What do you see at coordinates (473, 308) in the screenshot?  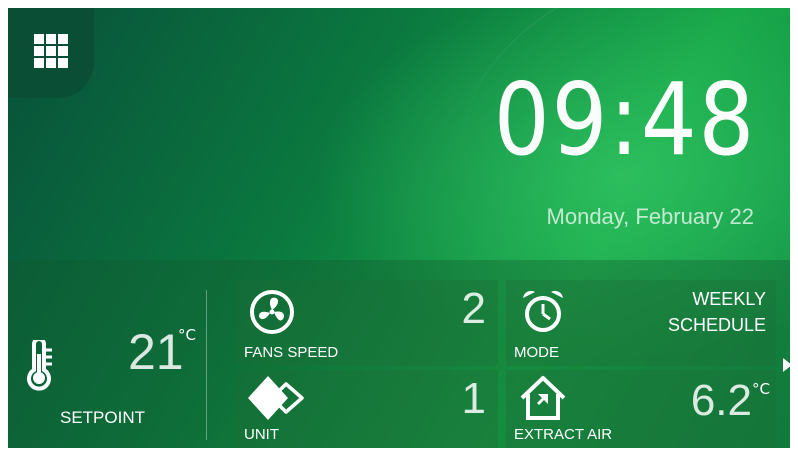 I see `fans-speed-value: 2` at bounding box center [473, 308].